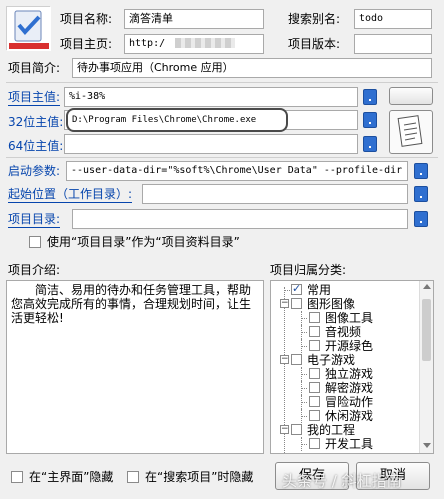  Describe the element at coordinates (421, 171) in the screenshot. I see `launch-args-button` at that location.